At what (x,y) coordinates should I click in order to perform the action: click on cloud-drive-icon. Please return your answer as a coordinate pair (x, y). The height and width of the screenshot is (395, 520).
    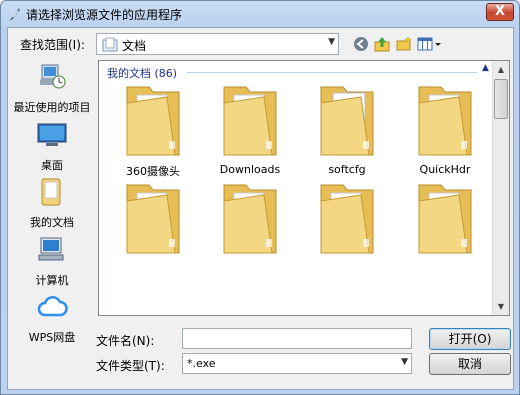
    Looking at the image, I should click on (52, 306).